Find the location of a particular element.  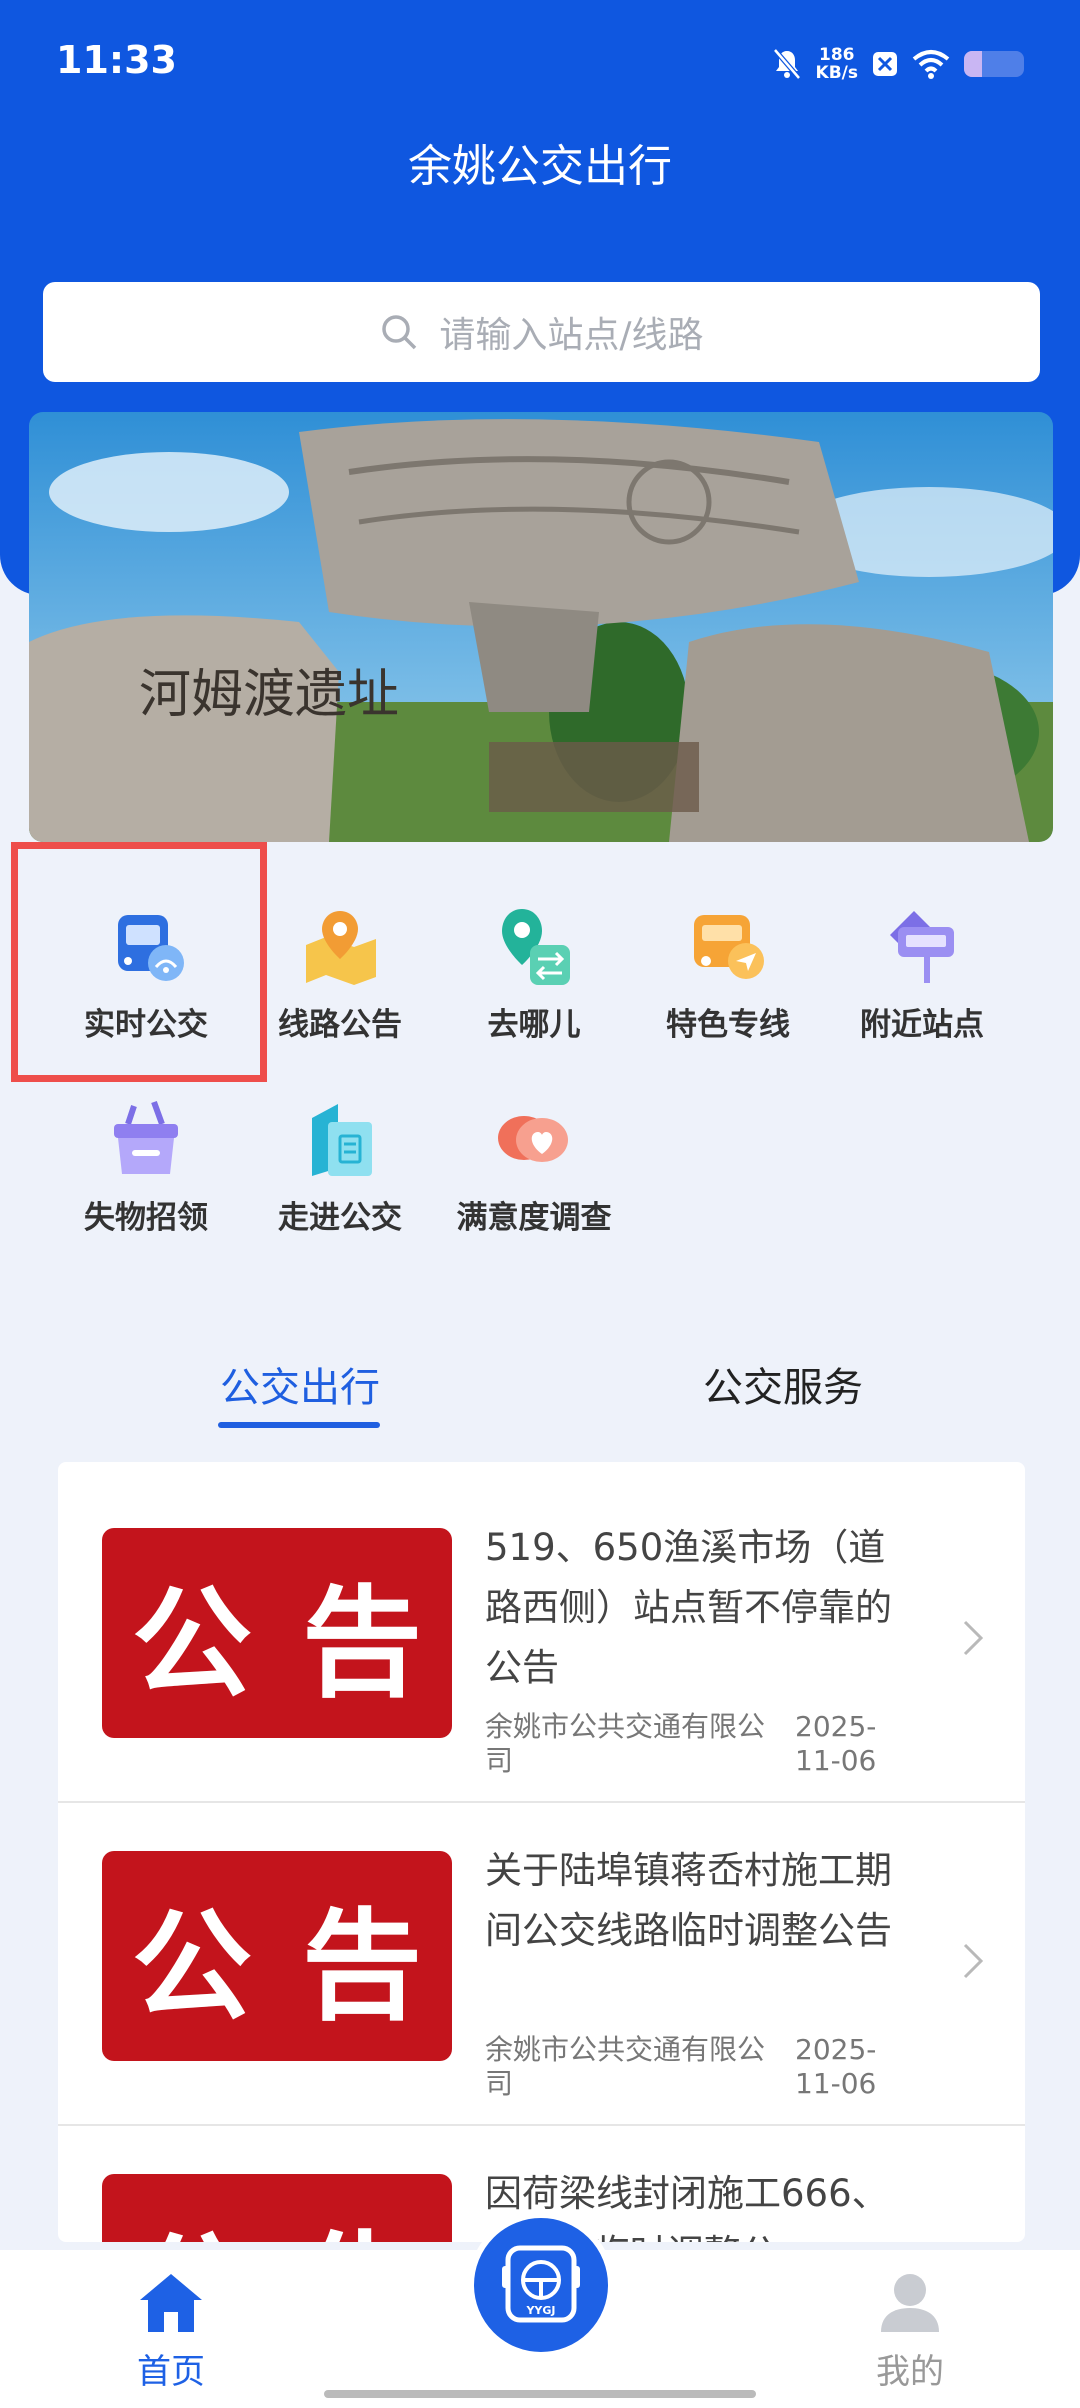

bus-logo-icon: YYGJ is located at coordinates (541, 2284).